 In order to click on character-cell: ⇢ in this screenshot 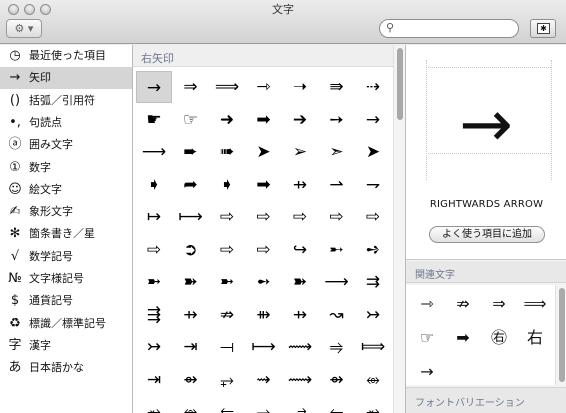, I will do `click(373, 87)`.